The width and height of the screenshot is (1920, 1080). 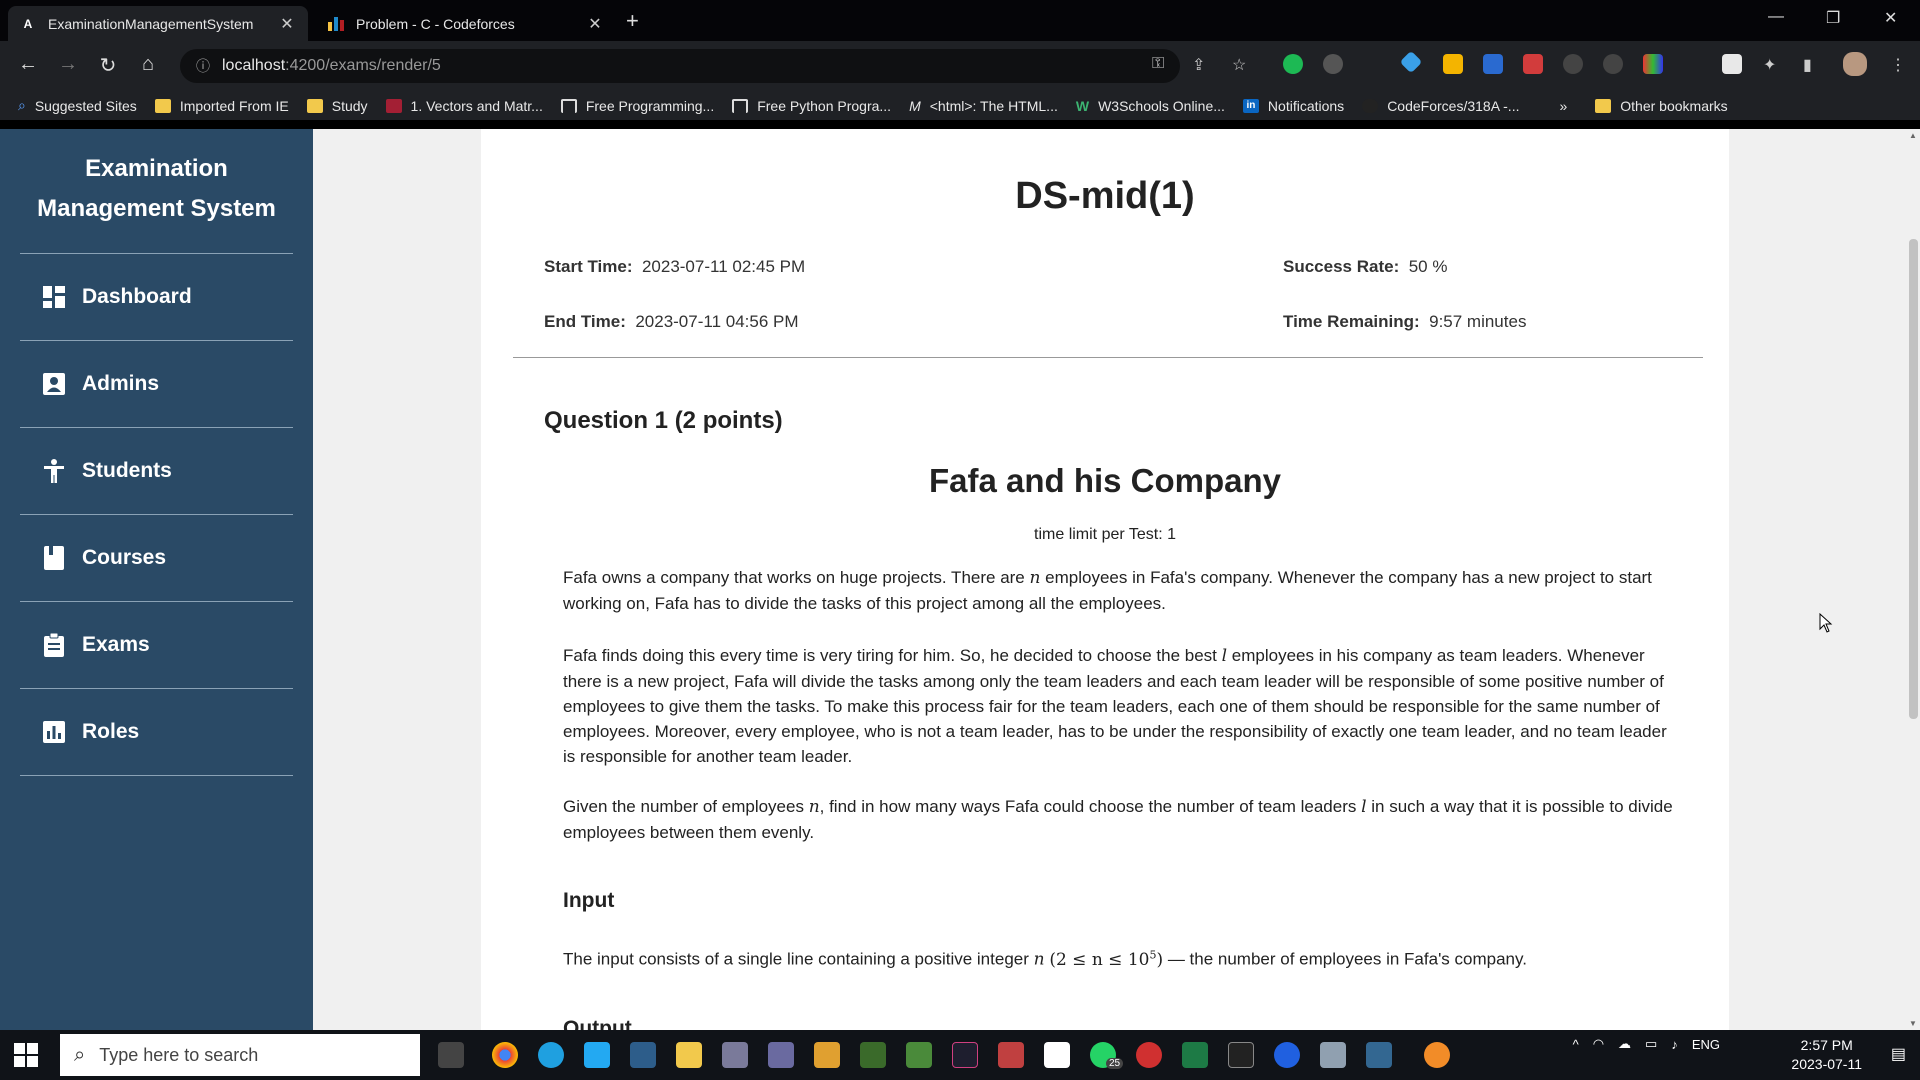 I want to click on excel-icon, so click(x=1195, y=1055).